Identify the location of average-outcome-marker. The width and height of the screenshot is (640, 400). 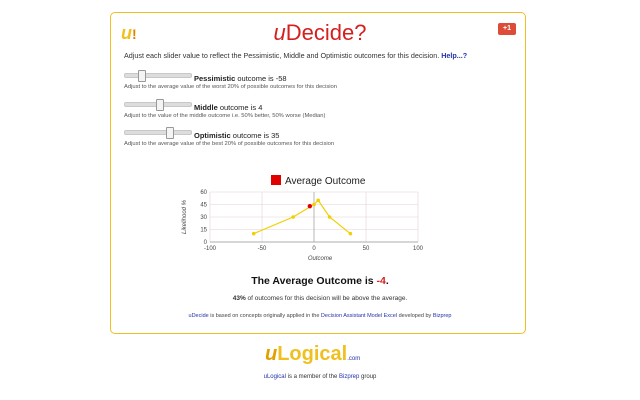
(310, 206).